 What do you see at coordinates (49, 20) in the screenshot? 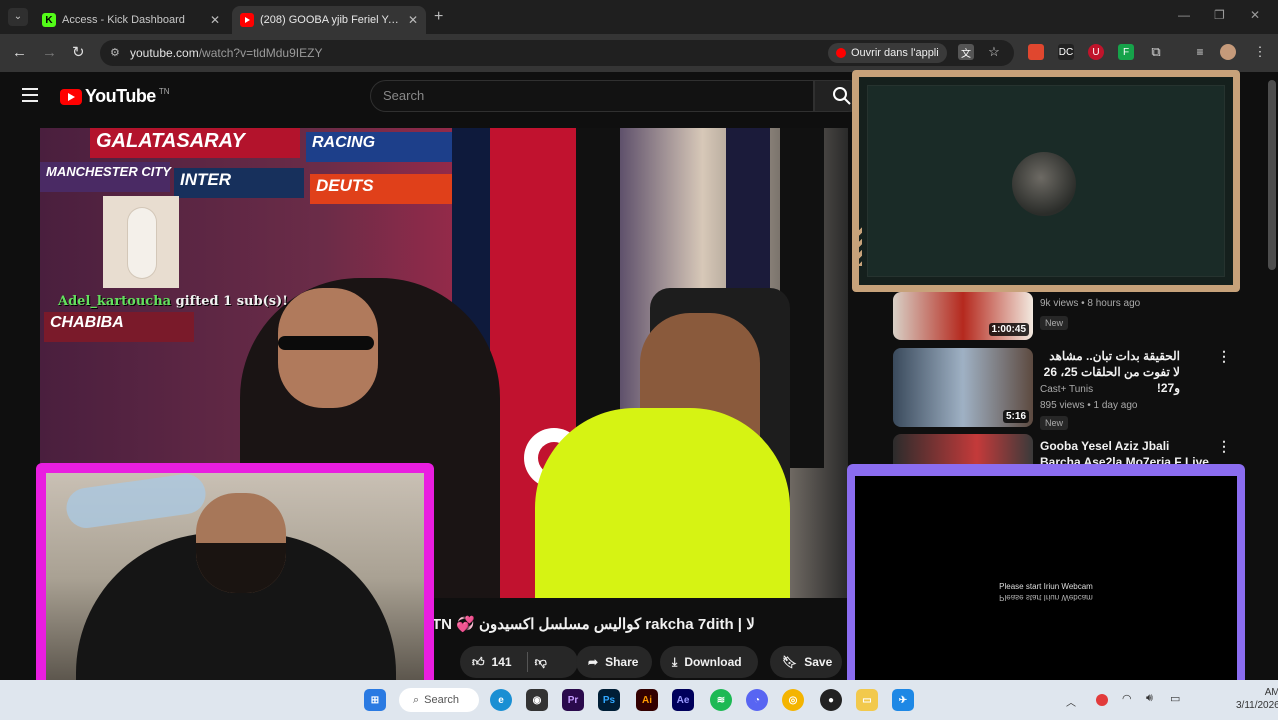
I see `kick-favicon-icon: K` at bounding box center [49, 20].